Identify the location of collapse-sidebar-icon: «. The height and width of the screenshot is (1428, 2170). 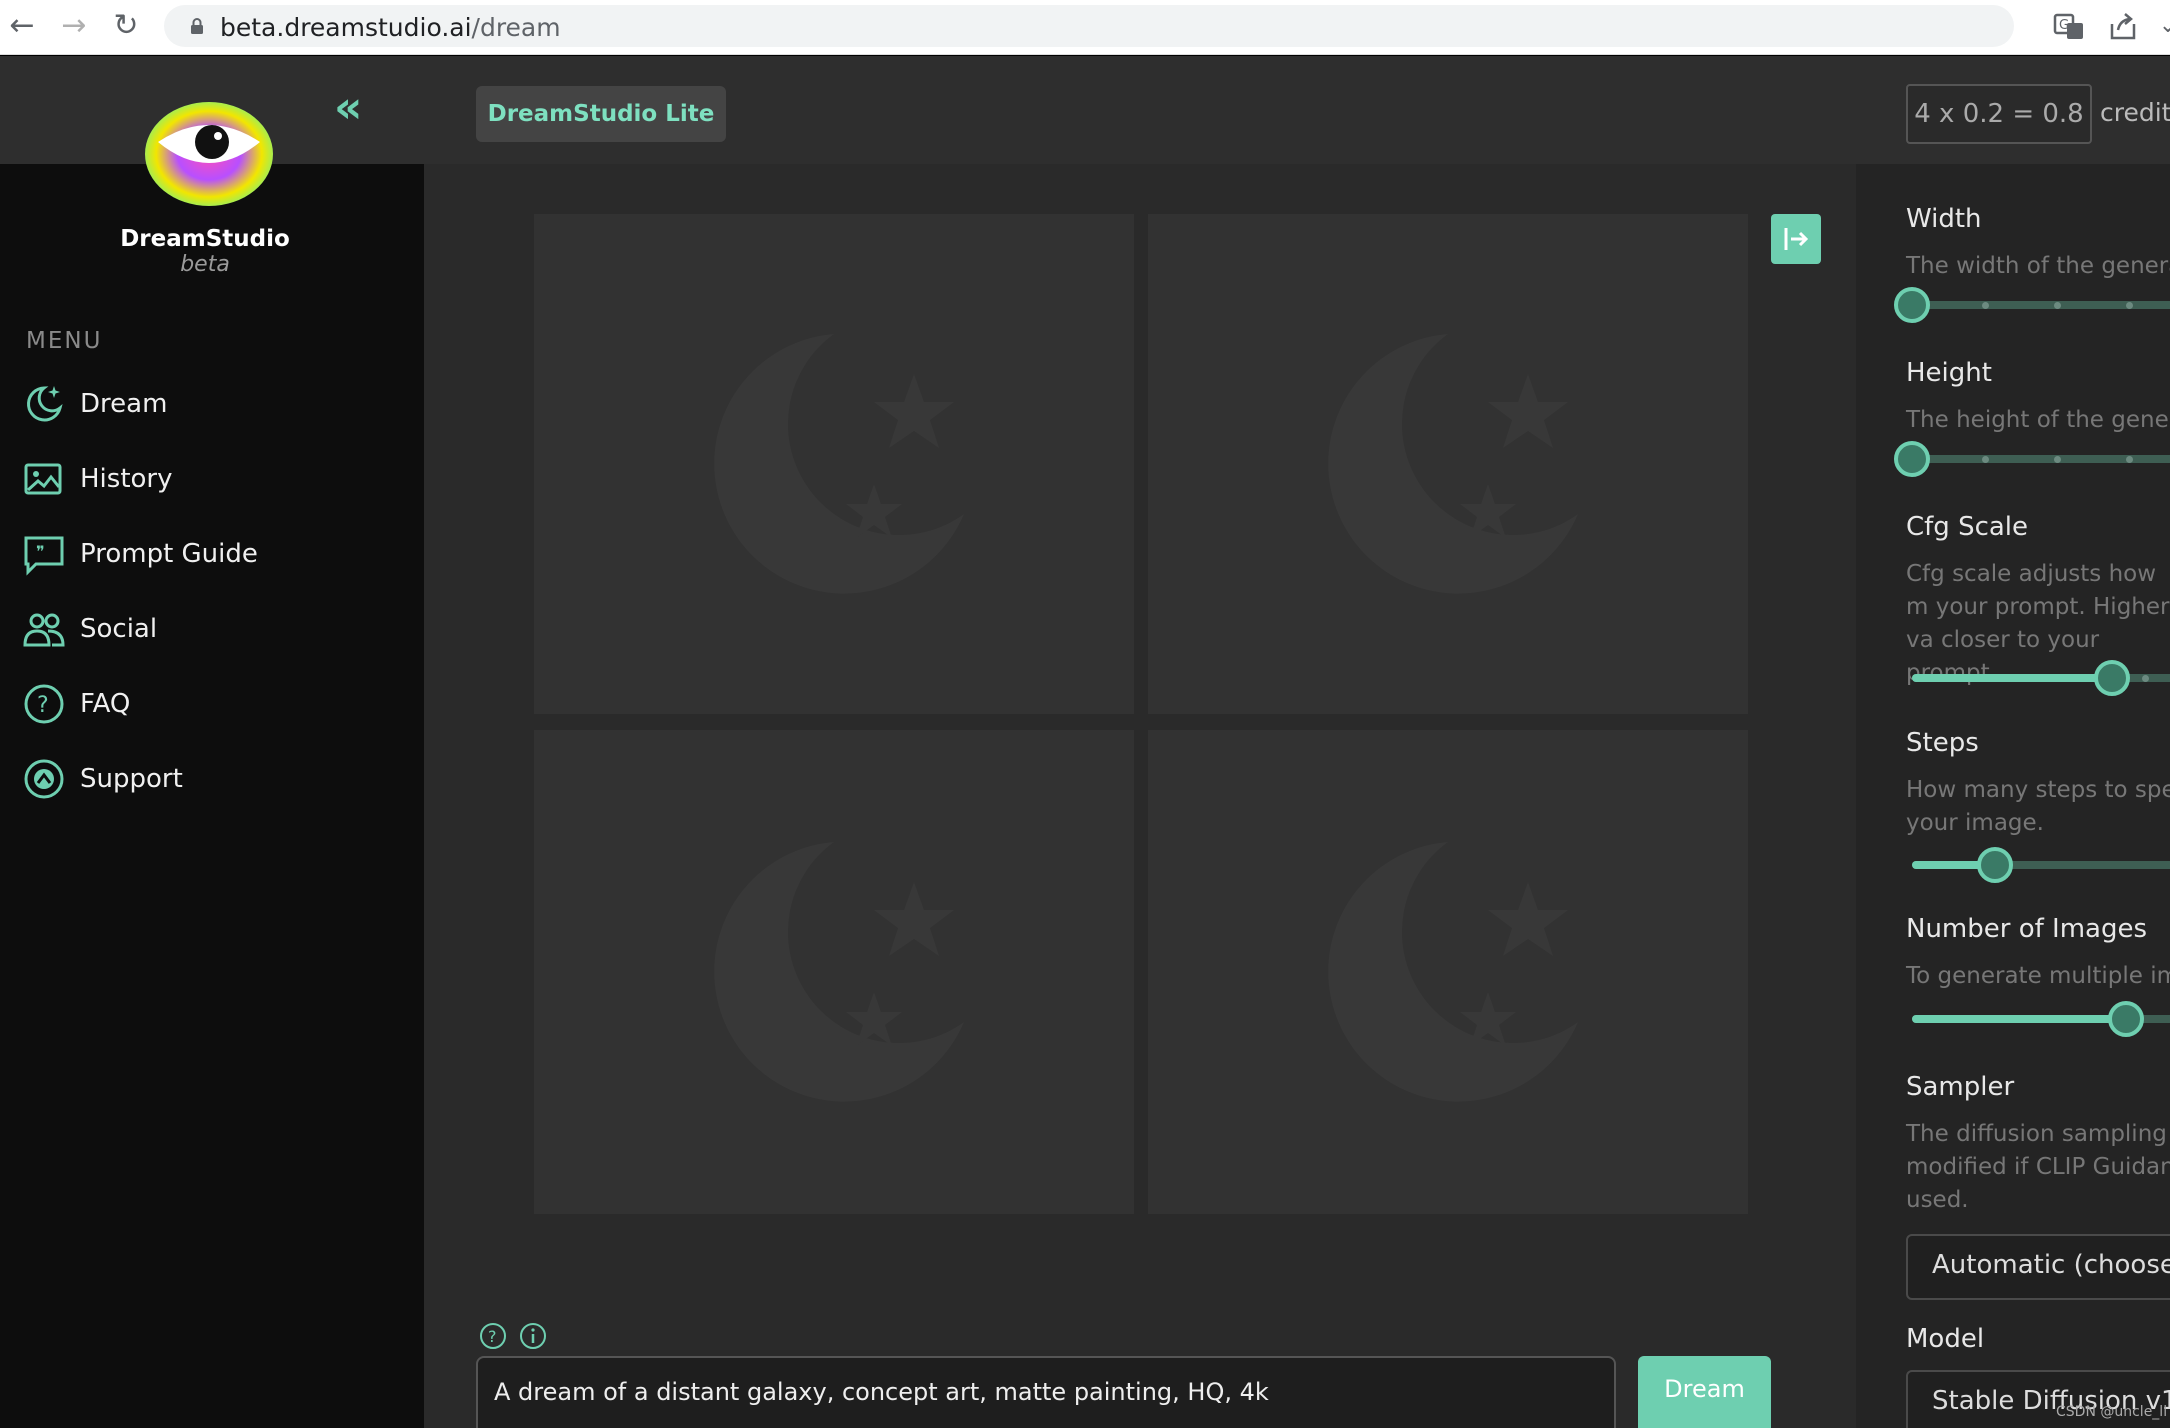
(356, 109).